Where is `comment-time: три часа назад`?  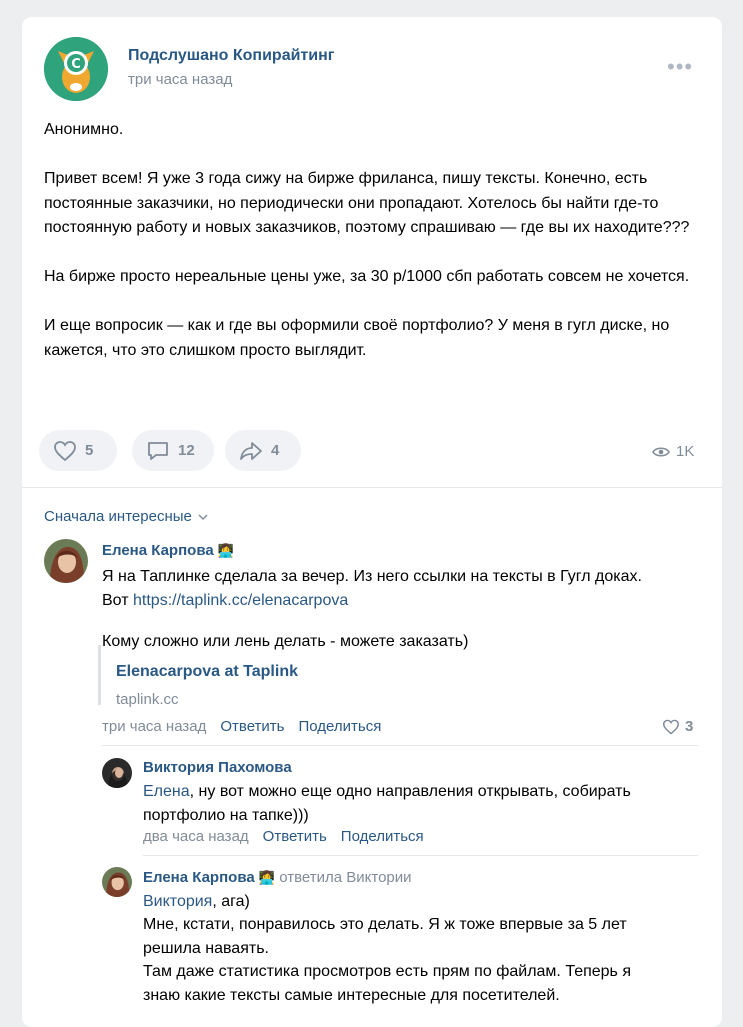
comment-time: три часа назад is located at coordinates (154, 726).